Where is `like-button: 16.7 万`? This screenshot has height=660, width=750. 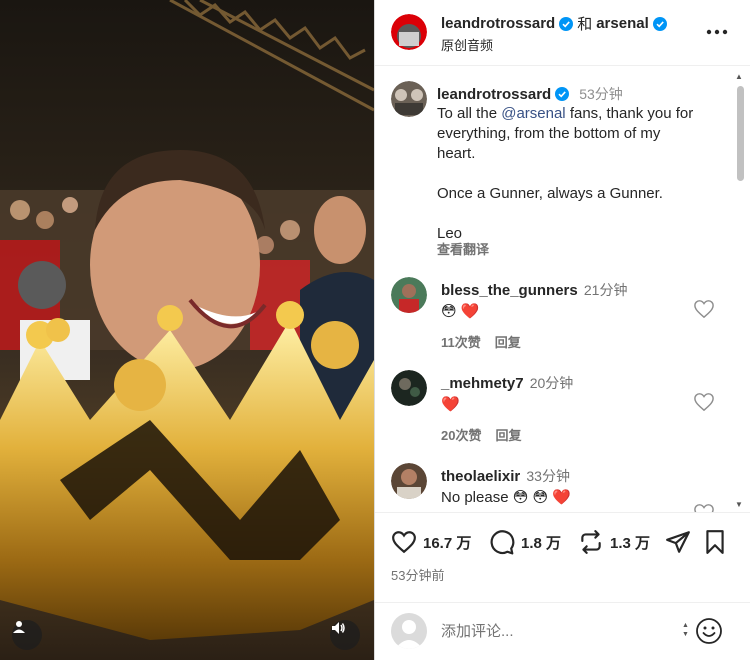
like-button: 16.7 万 is located at coordinates (431, 542).